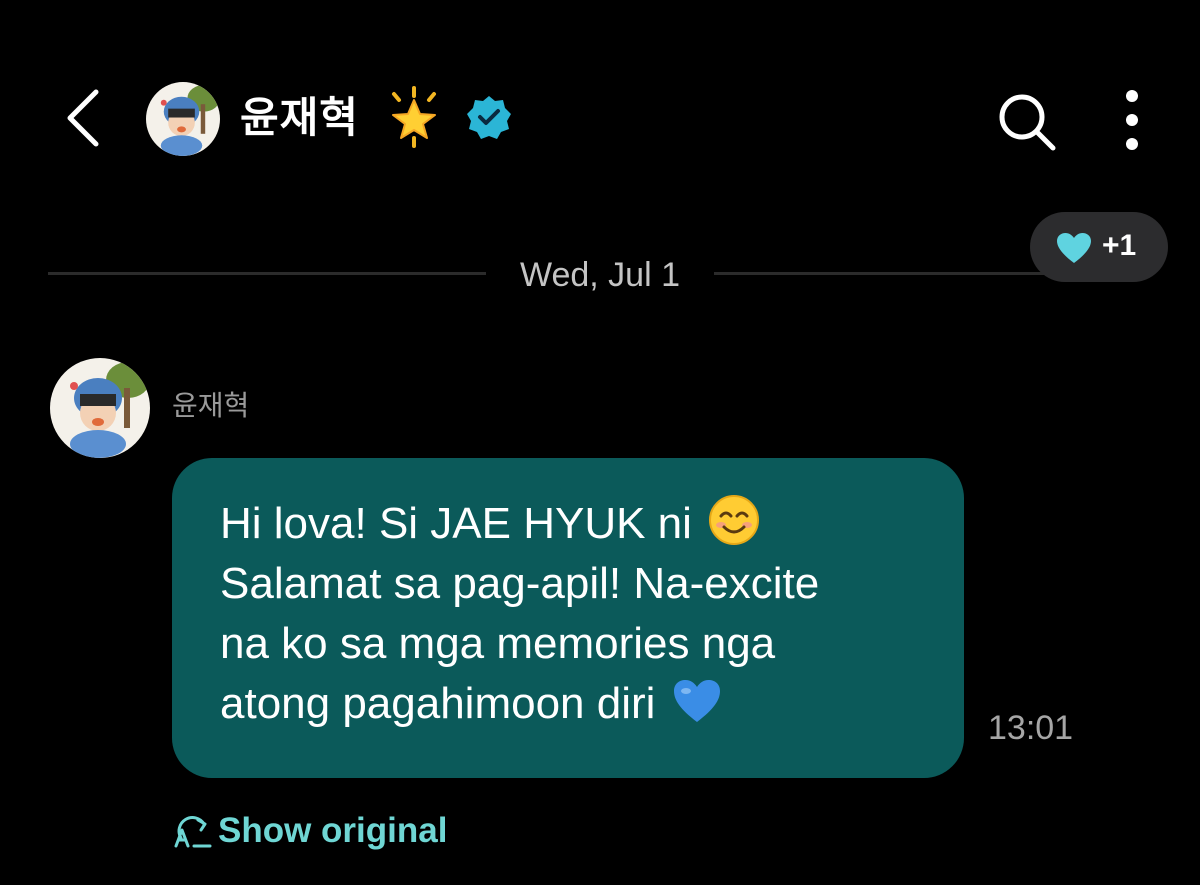  What do you see at coordinates (1119, 245) in the screenshot?
I see `reaction-count: +1` at bounding box center [1119, 245].